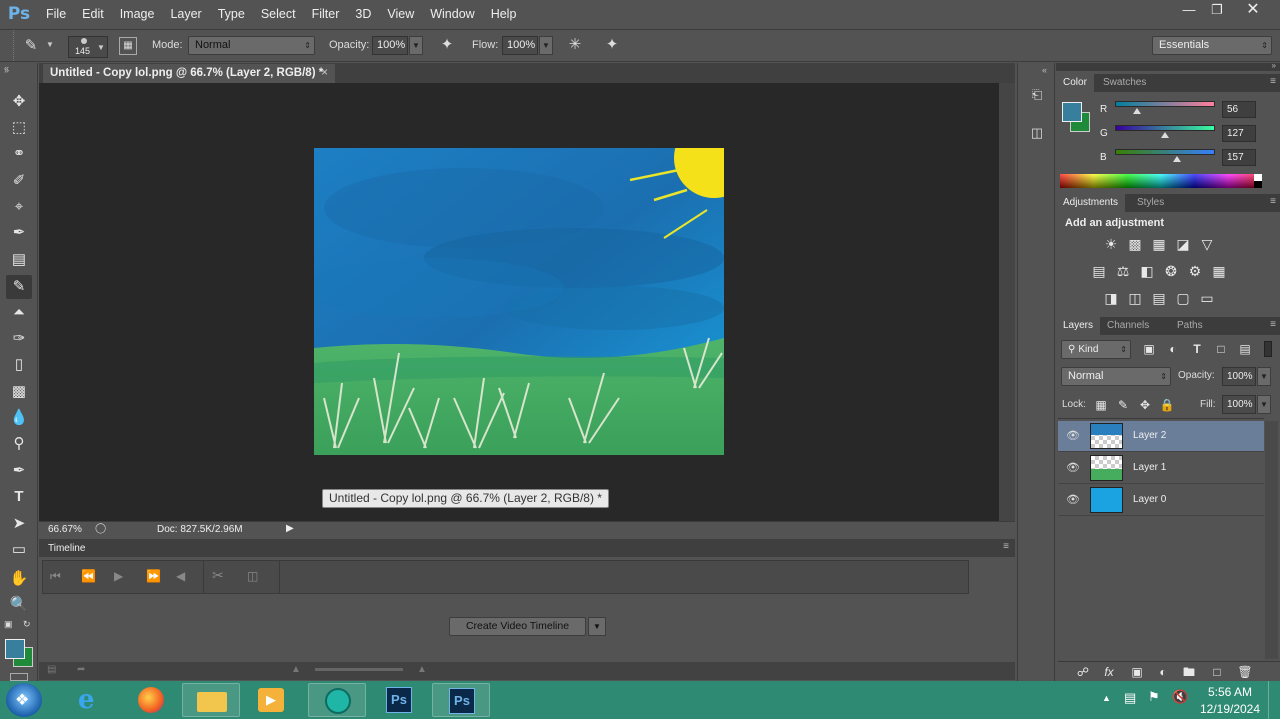 This screenshot has width=1280, height=719. Describe the element at coordinates (1072, 112) in the screenshot. I see `foreground-color-swatch` at that location.